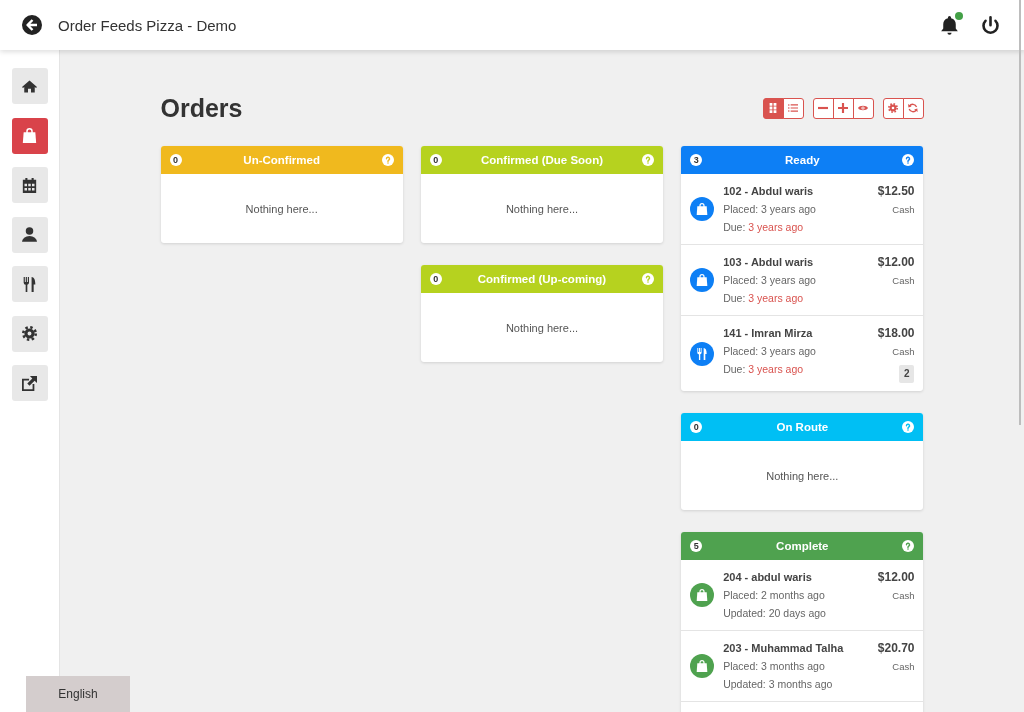  I want to click on back-icon, so click(32, 25).